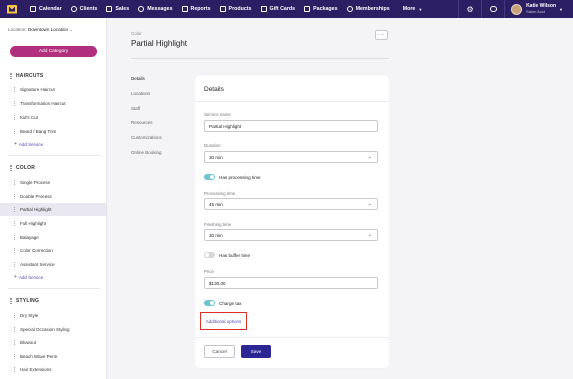  I want to click on service-item: Balayage, so click(53, 237).